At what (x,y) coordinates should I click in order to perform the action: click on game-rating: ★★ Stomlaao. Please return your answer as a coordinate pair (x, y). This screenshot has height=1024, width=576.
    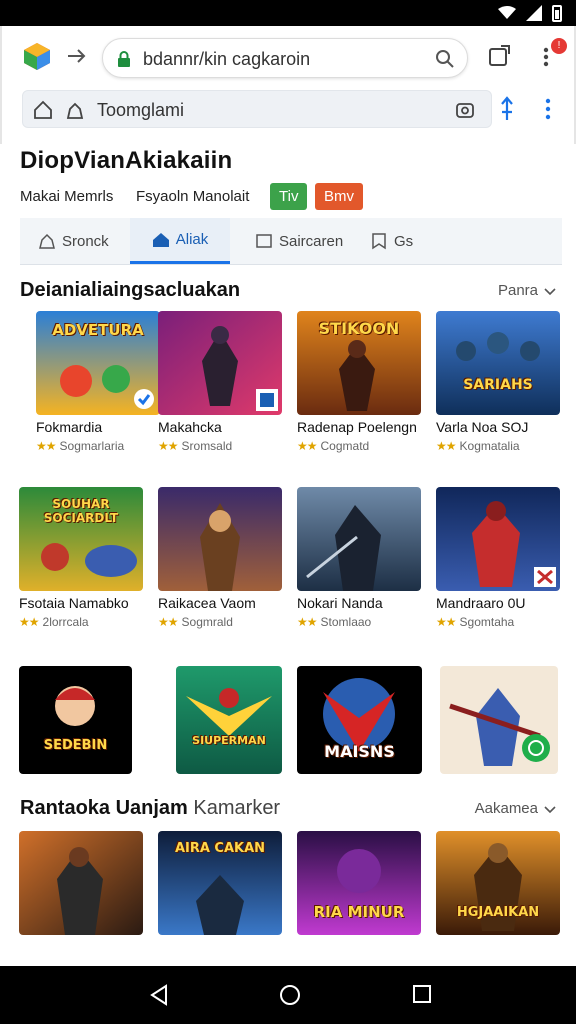
    Looking at the image, I should click on (334, 622).